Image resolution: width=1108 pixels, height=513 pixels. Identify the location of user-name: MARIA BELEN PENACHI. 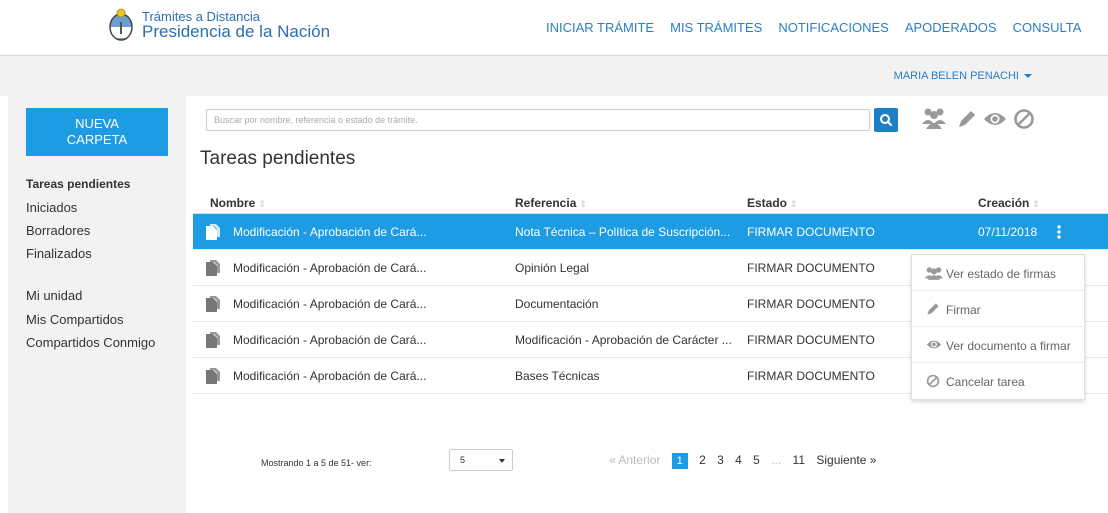
(956, 76).